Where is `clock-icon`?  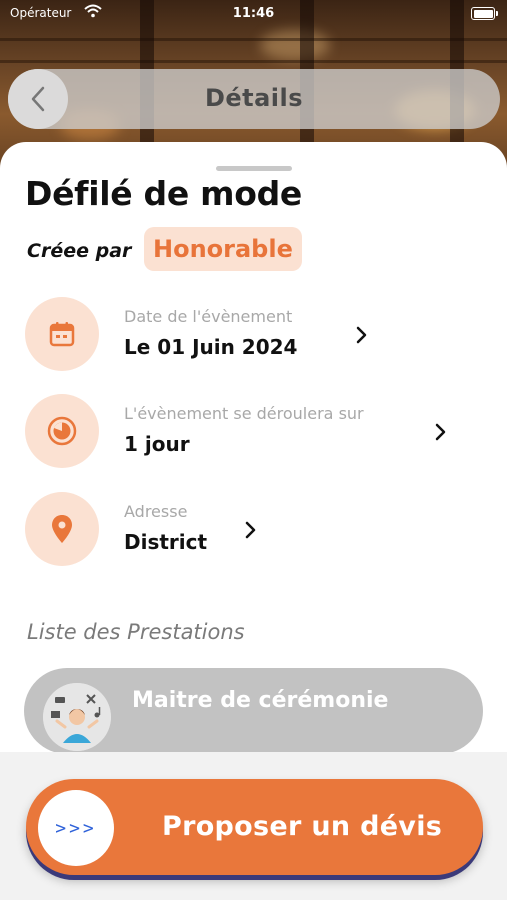 clock-icon is located at coordinates (62, 431).